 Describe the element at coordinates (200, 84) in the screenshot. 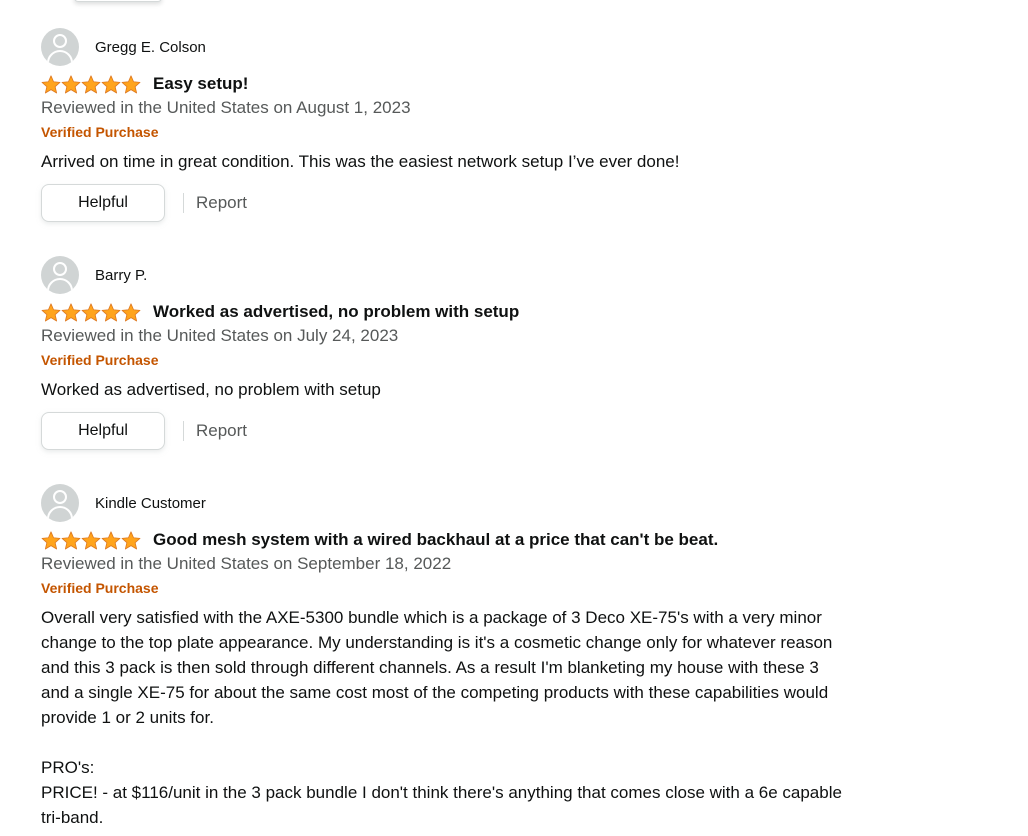

I see `review-title: Easy setup!` at that location.